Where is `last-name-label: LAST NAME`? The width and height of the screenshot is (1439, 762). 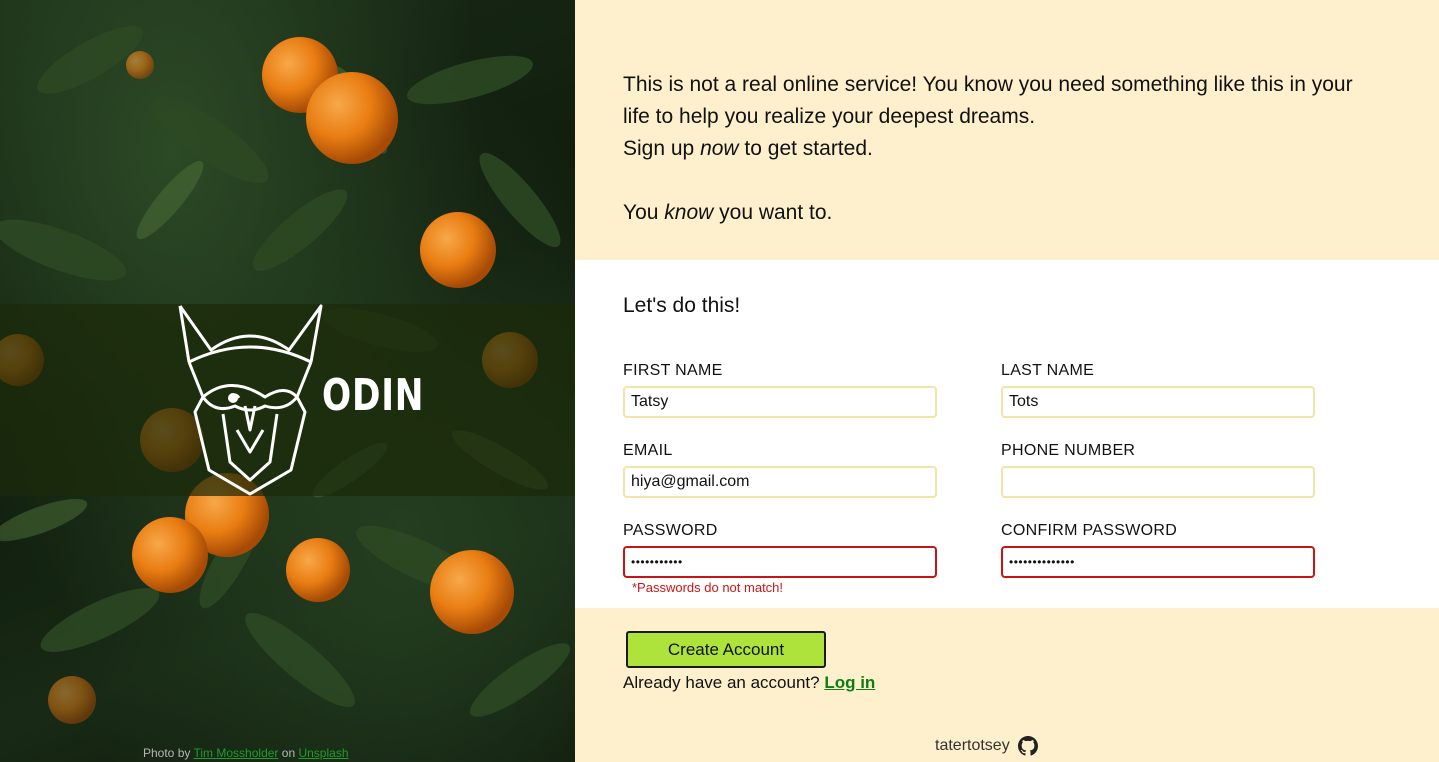
last-name-label: LAST NAME is located at coordinates (1048, 370).